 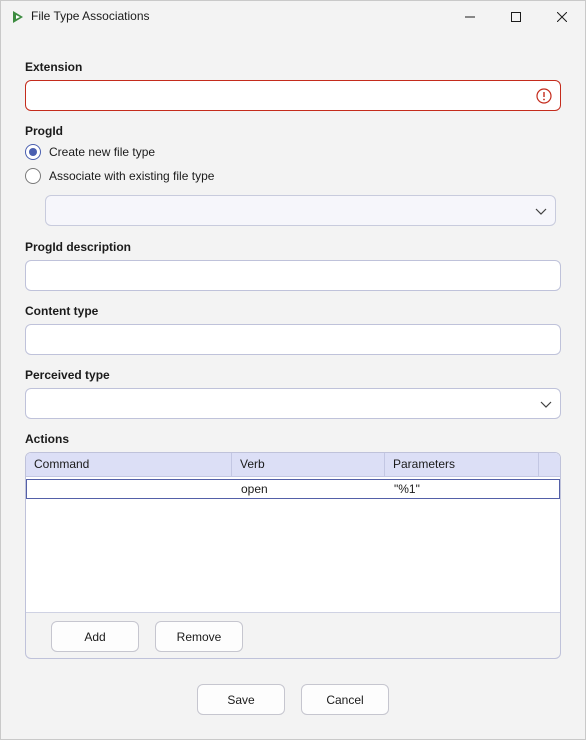 I want to click on content-type-input, so click(x=293, y=339).